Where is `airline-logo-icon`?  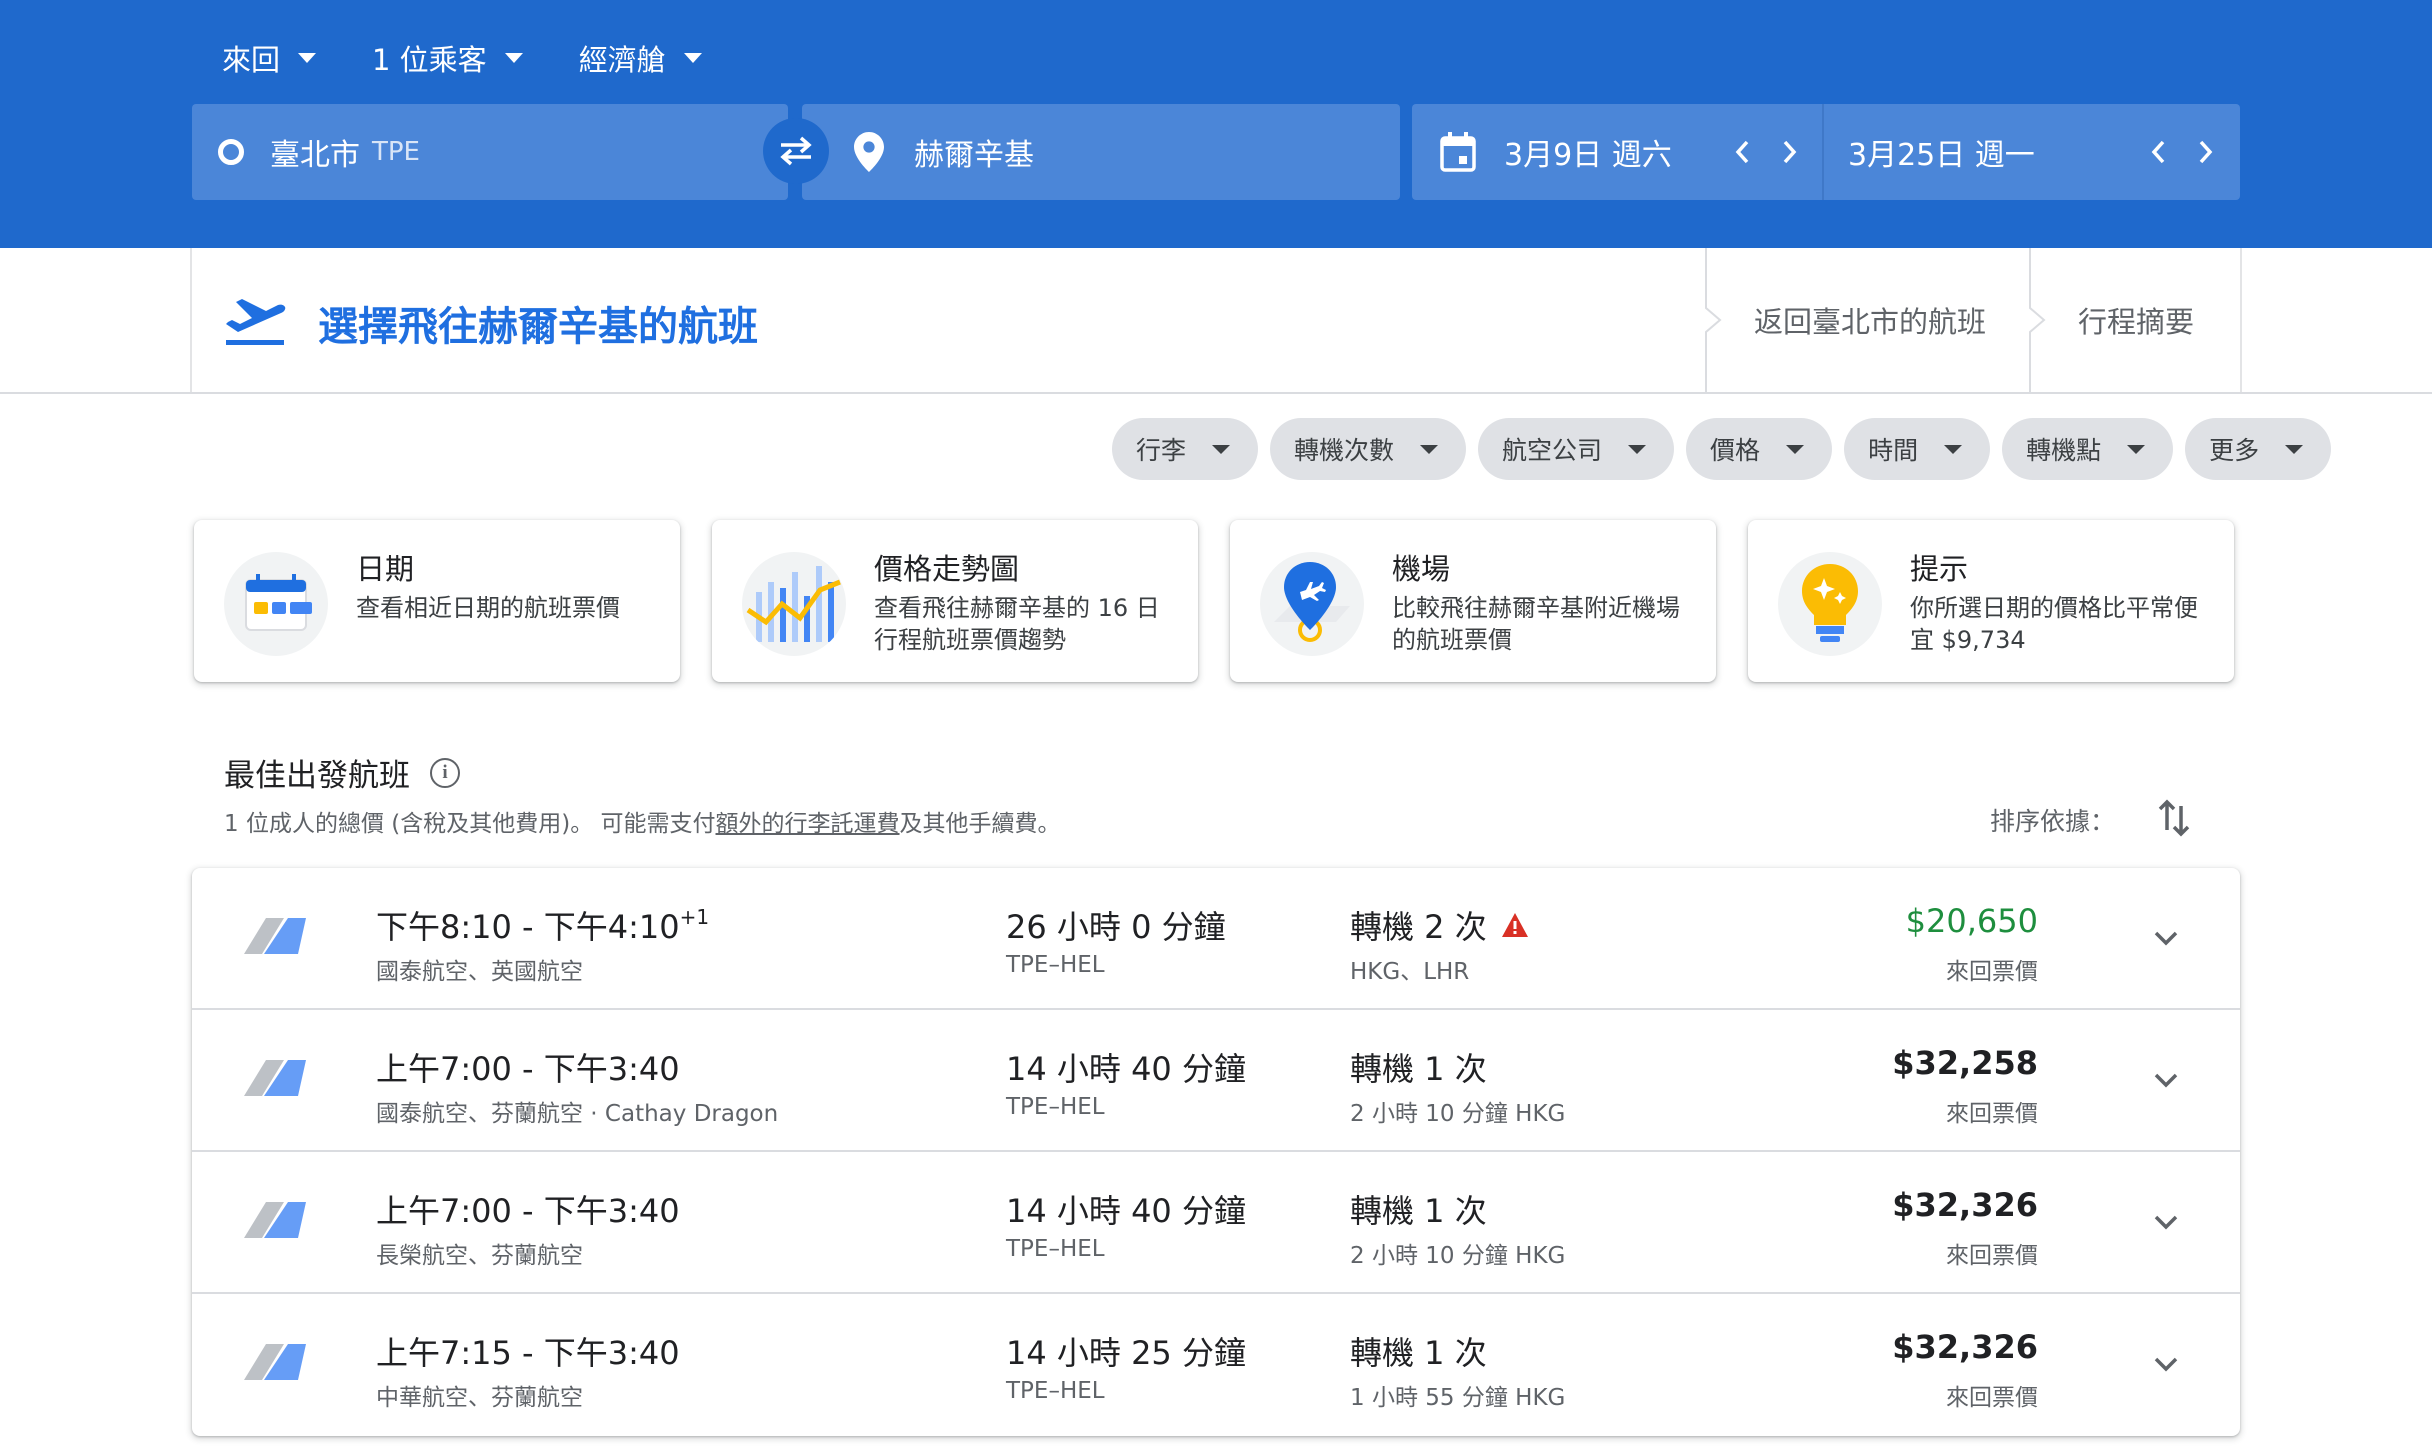 airline-logo-icon is located at coordinates (275, 1220).